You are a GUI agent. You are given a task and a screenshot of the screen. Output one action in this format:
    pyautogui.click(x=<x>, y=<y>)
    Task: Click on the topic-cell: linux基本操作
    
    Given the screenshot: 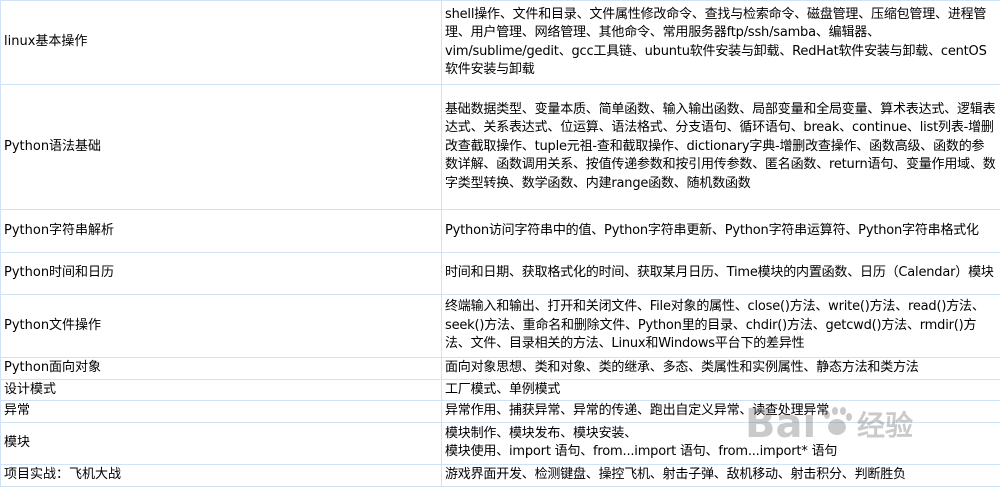 What is the action you would take?
    pyautogui.click(x=221, y=42)
    